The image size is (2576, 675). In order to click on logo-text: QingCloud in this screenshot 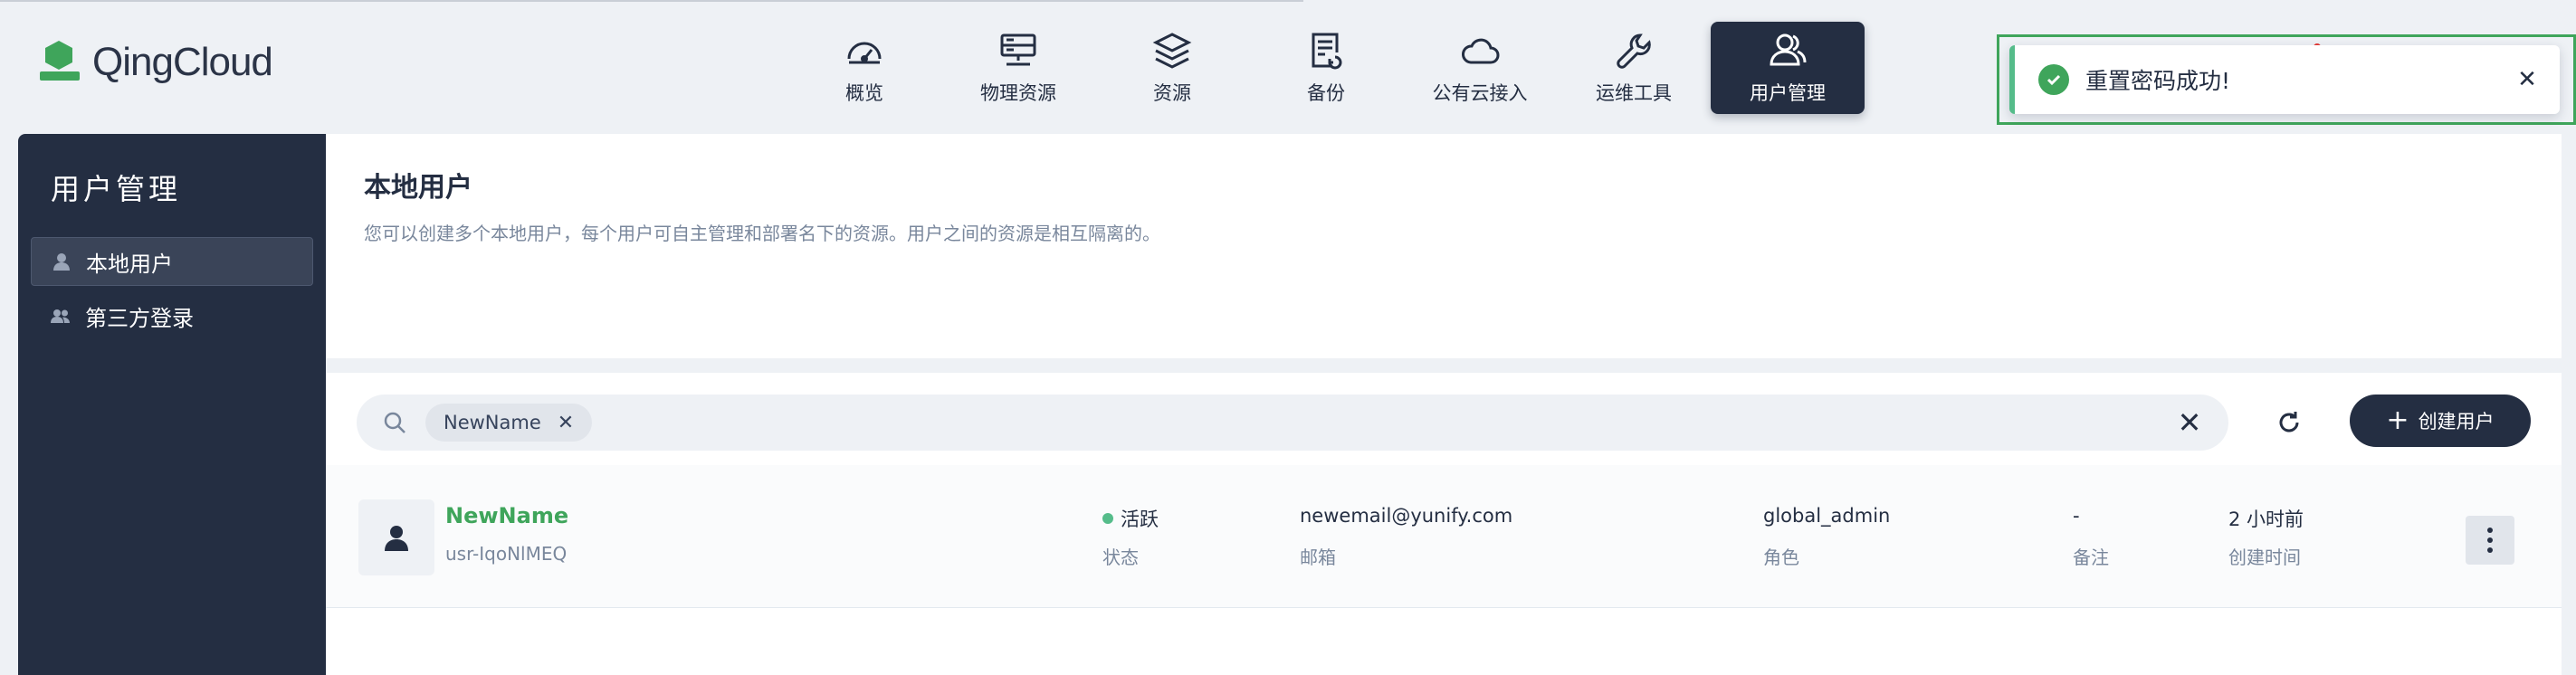, I will do `click(182, 62)`.